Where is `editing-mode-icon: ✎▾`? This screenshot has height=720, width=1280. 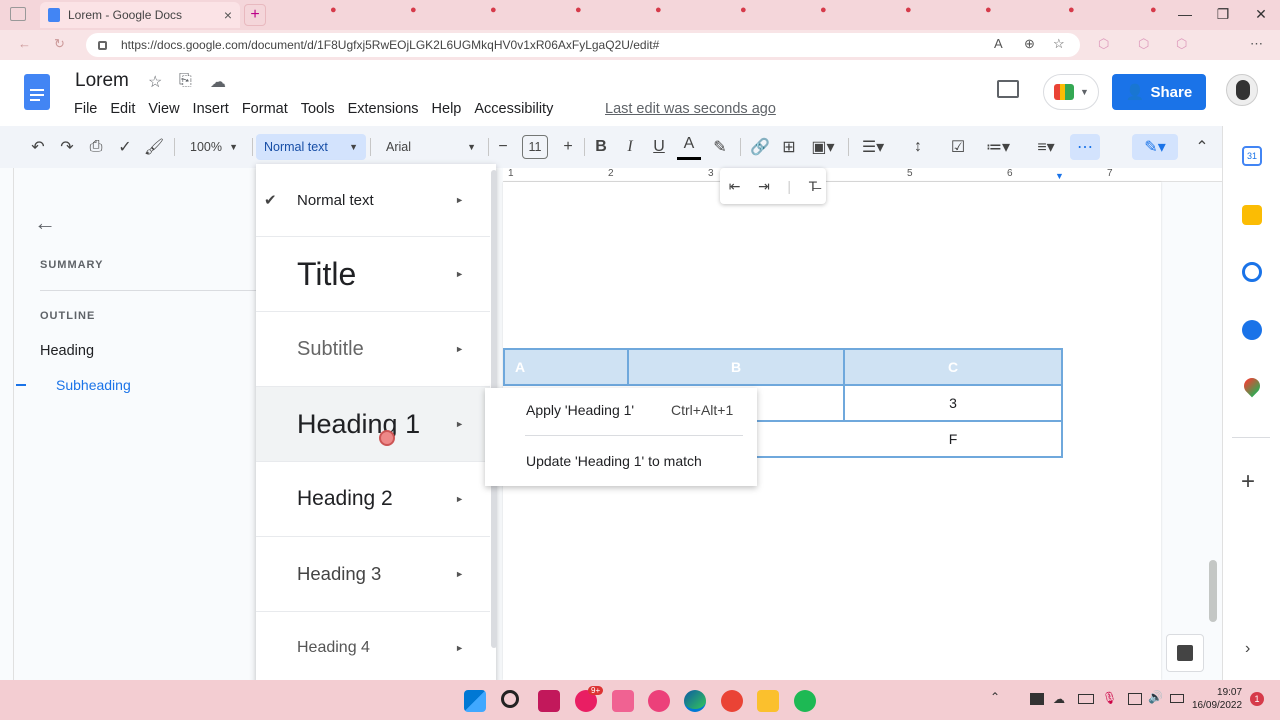 editing-mode-icon: ✎▾ is located at coordinates (1155, 147).